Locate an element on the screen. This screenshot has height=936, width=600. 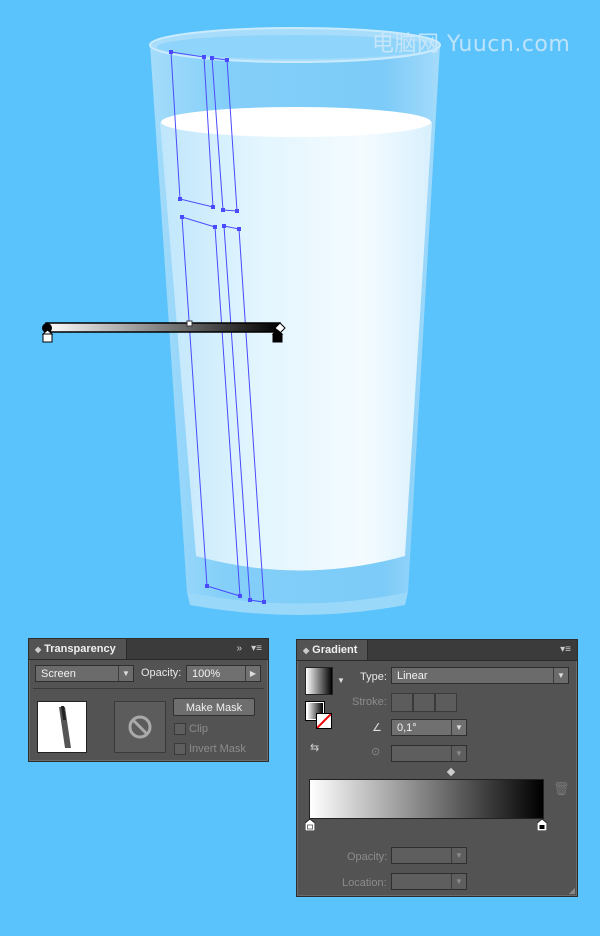
tab-gradient: ◆ Gradient is located at coordinates (333, 650).